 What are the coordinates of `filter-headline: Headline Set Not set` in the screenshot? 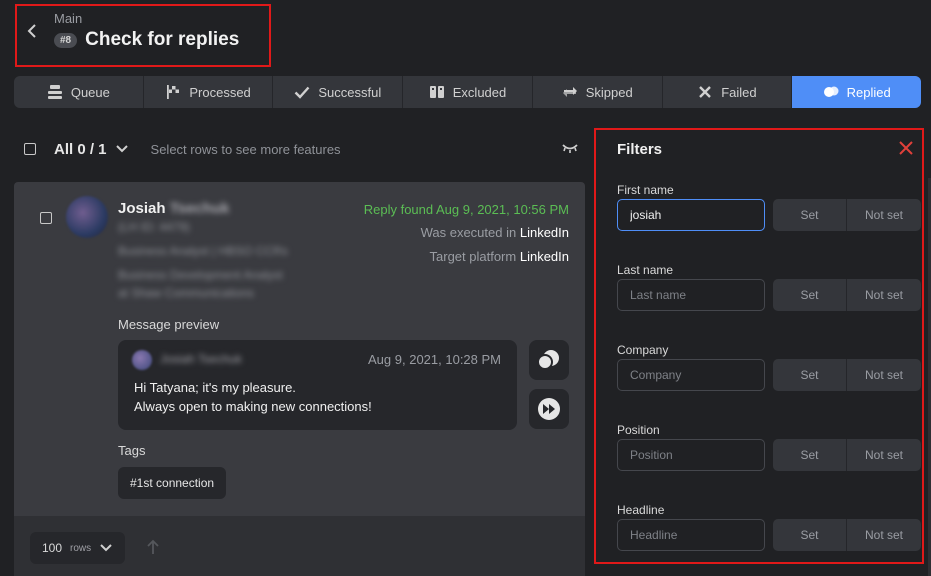 It's located at (769, 527).